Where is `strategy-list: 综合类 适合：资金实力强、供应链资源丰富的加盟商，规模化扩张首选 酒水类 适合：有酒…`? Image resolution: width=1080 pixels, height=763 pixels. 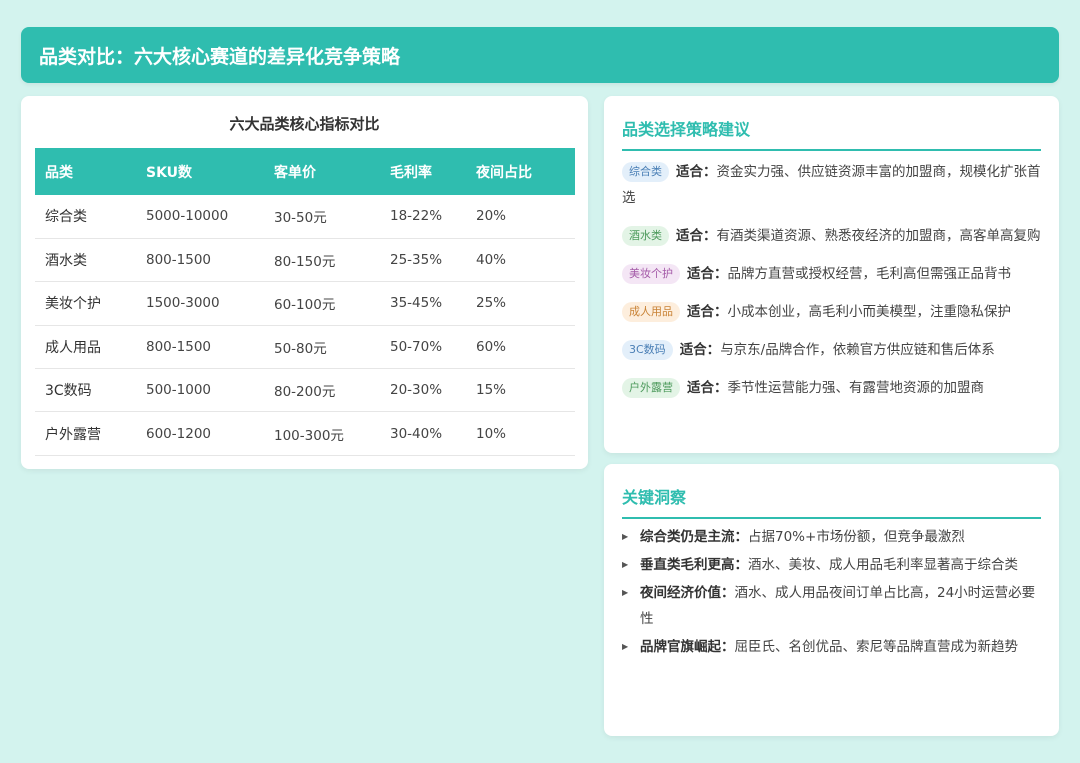 strategy-list: 综合类 适合：资金实力强、供应链资源丰富的加盟商，规模化扩张首选 酒水类 适合：有酒… is located at coordinates (832, 286).